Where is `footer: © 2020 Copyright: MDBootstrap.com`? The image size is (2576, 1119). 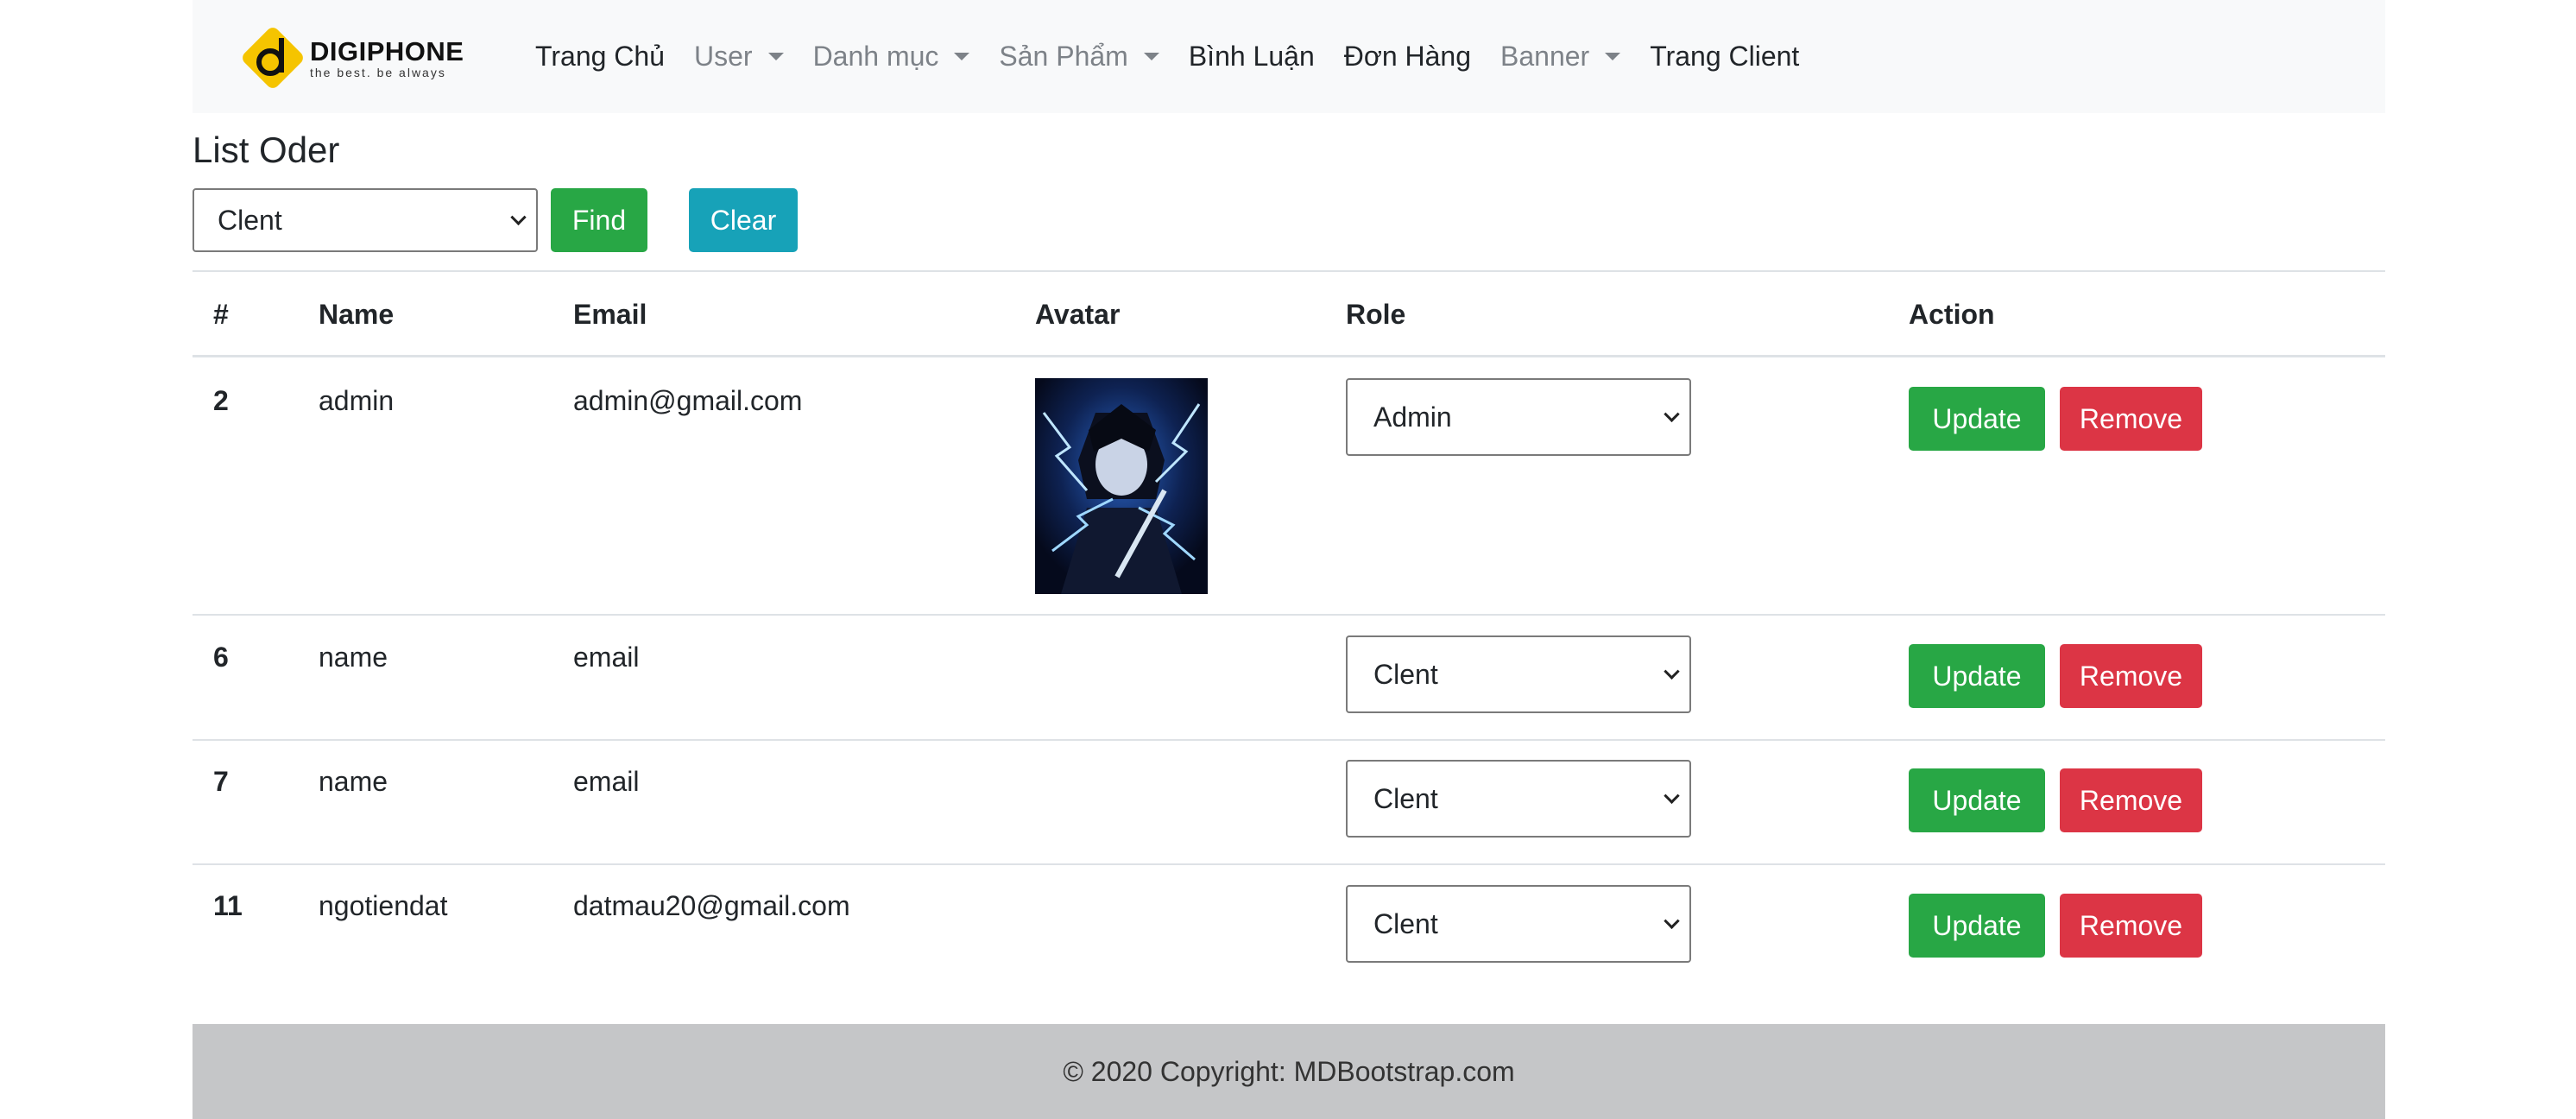
footer: © 2020 Copyright: MDBootstrap.com is located at coordinates (1289, 1072).